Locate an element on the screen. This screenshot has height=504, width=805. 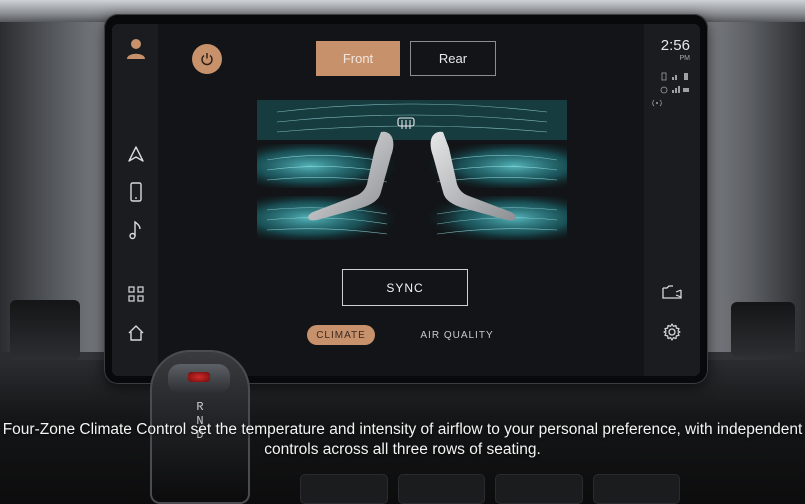
power-button is located at coordinates (207, 59).